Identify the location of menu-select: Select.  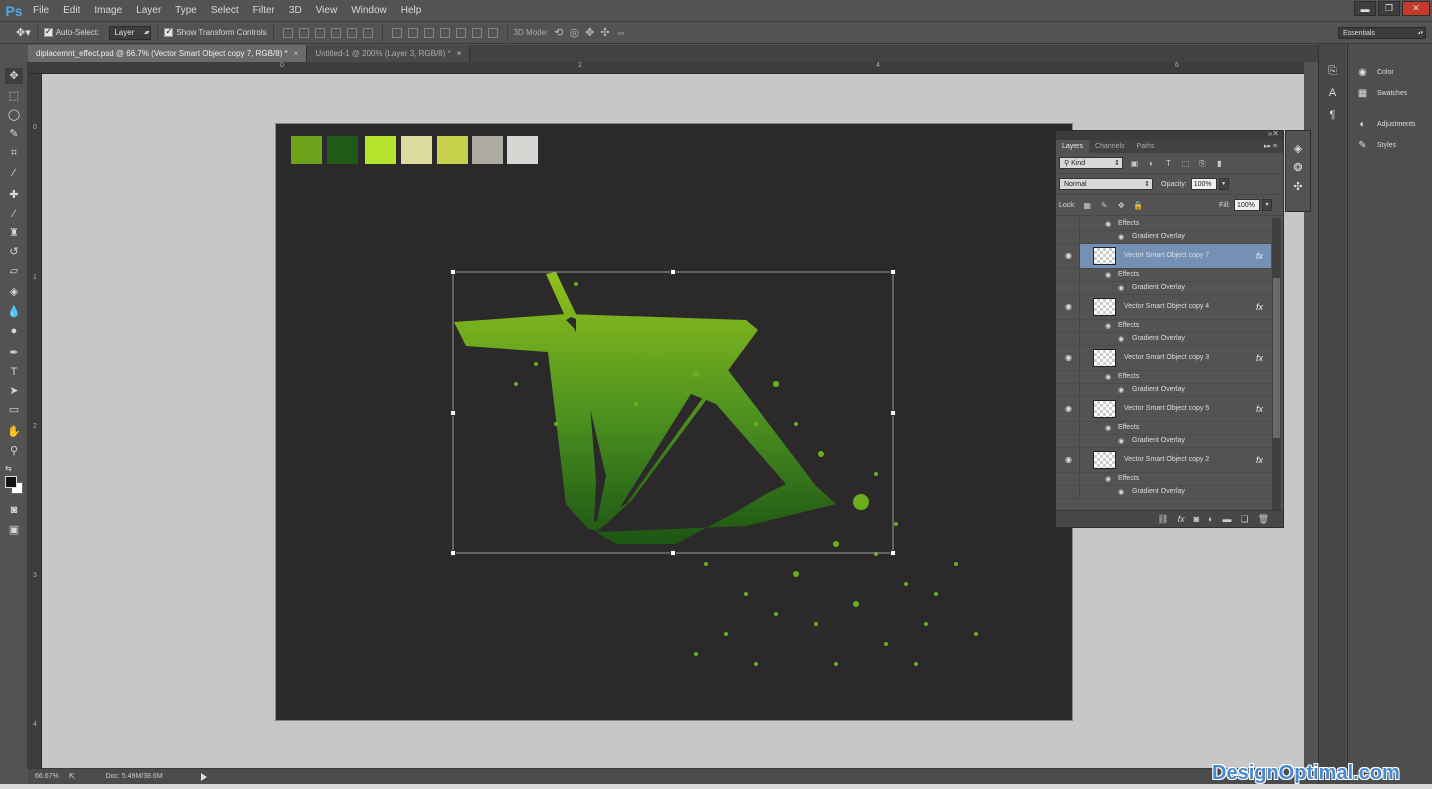
(225, 11).